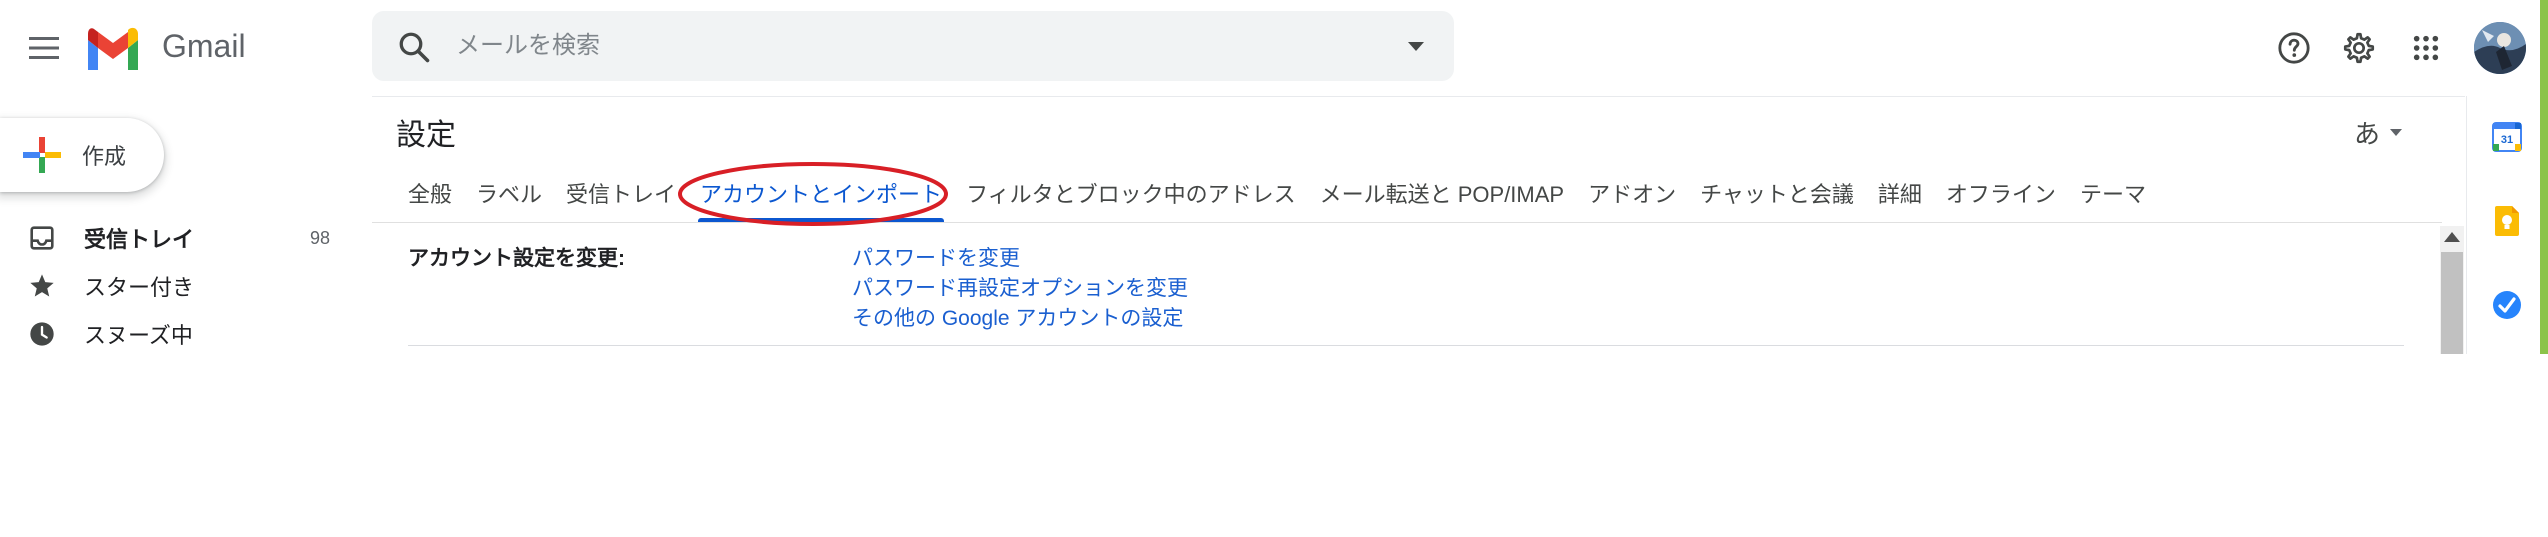 The image size is (2548, 537). I want to click on red-circle-annotation, so click(813, 194).